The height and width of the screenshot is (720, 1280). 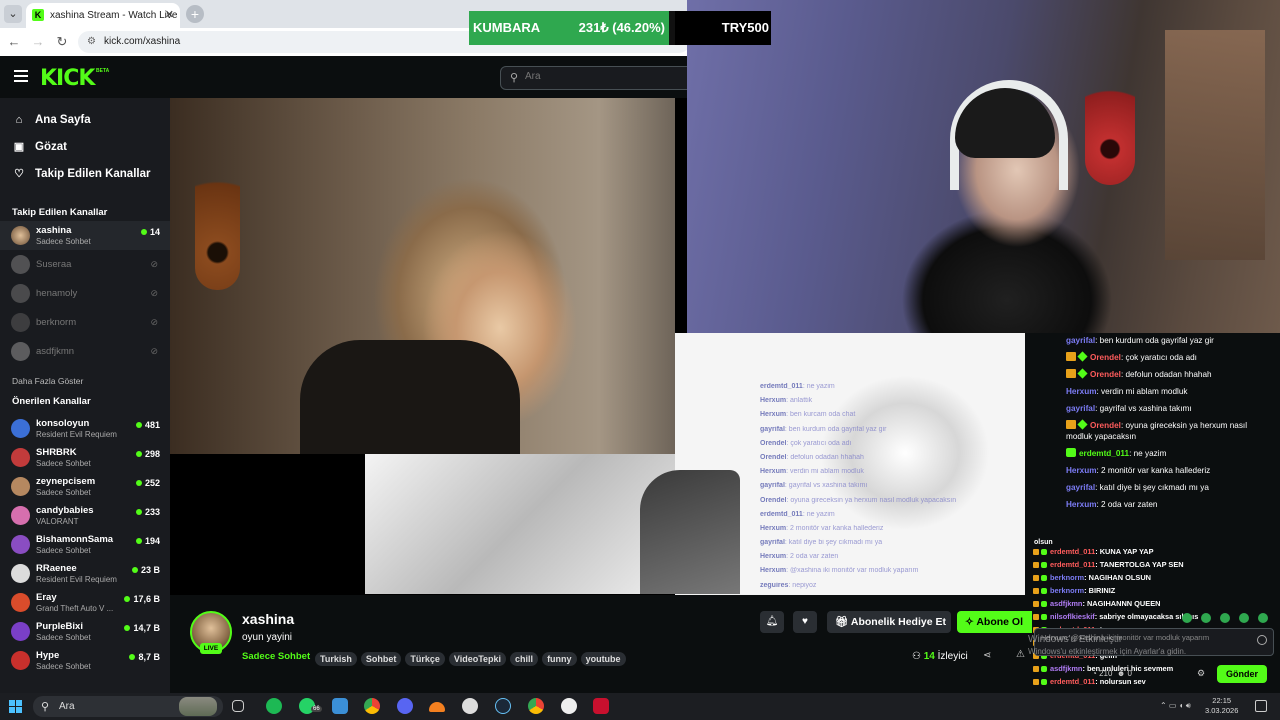 What do you see at coordinates (1156, 471) in the screenshot?
I see `chat-message: Herxum: 2 monitör var kanka hallederiz` at bounding box center [1156, 471].